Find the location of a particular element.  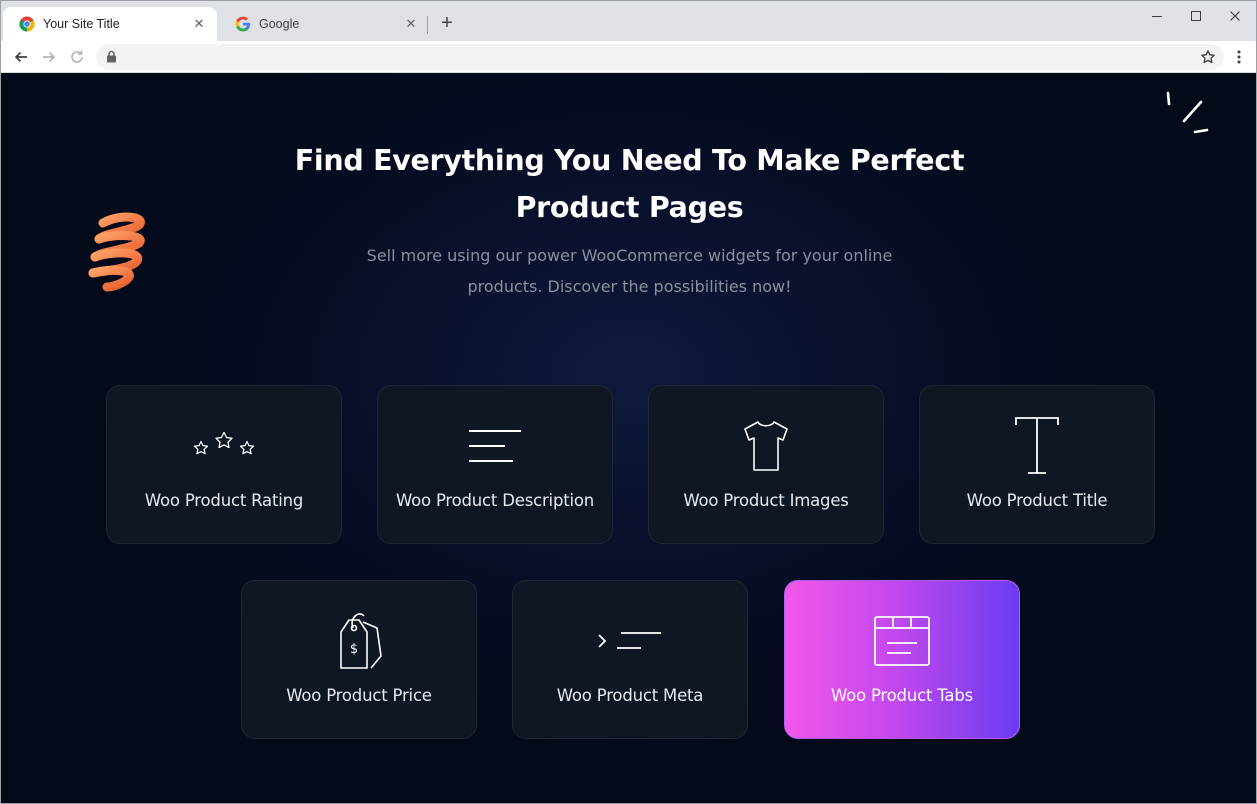

price-tag-icon: $ is located at coordinates (361, 641).